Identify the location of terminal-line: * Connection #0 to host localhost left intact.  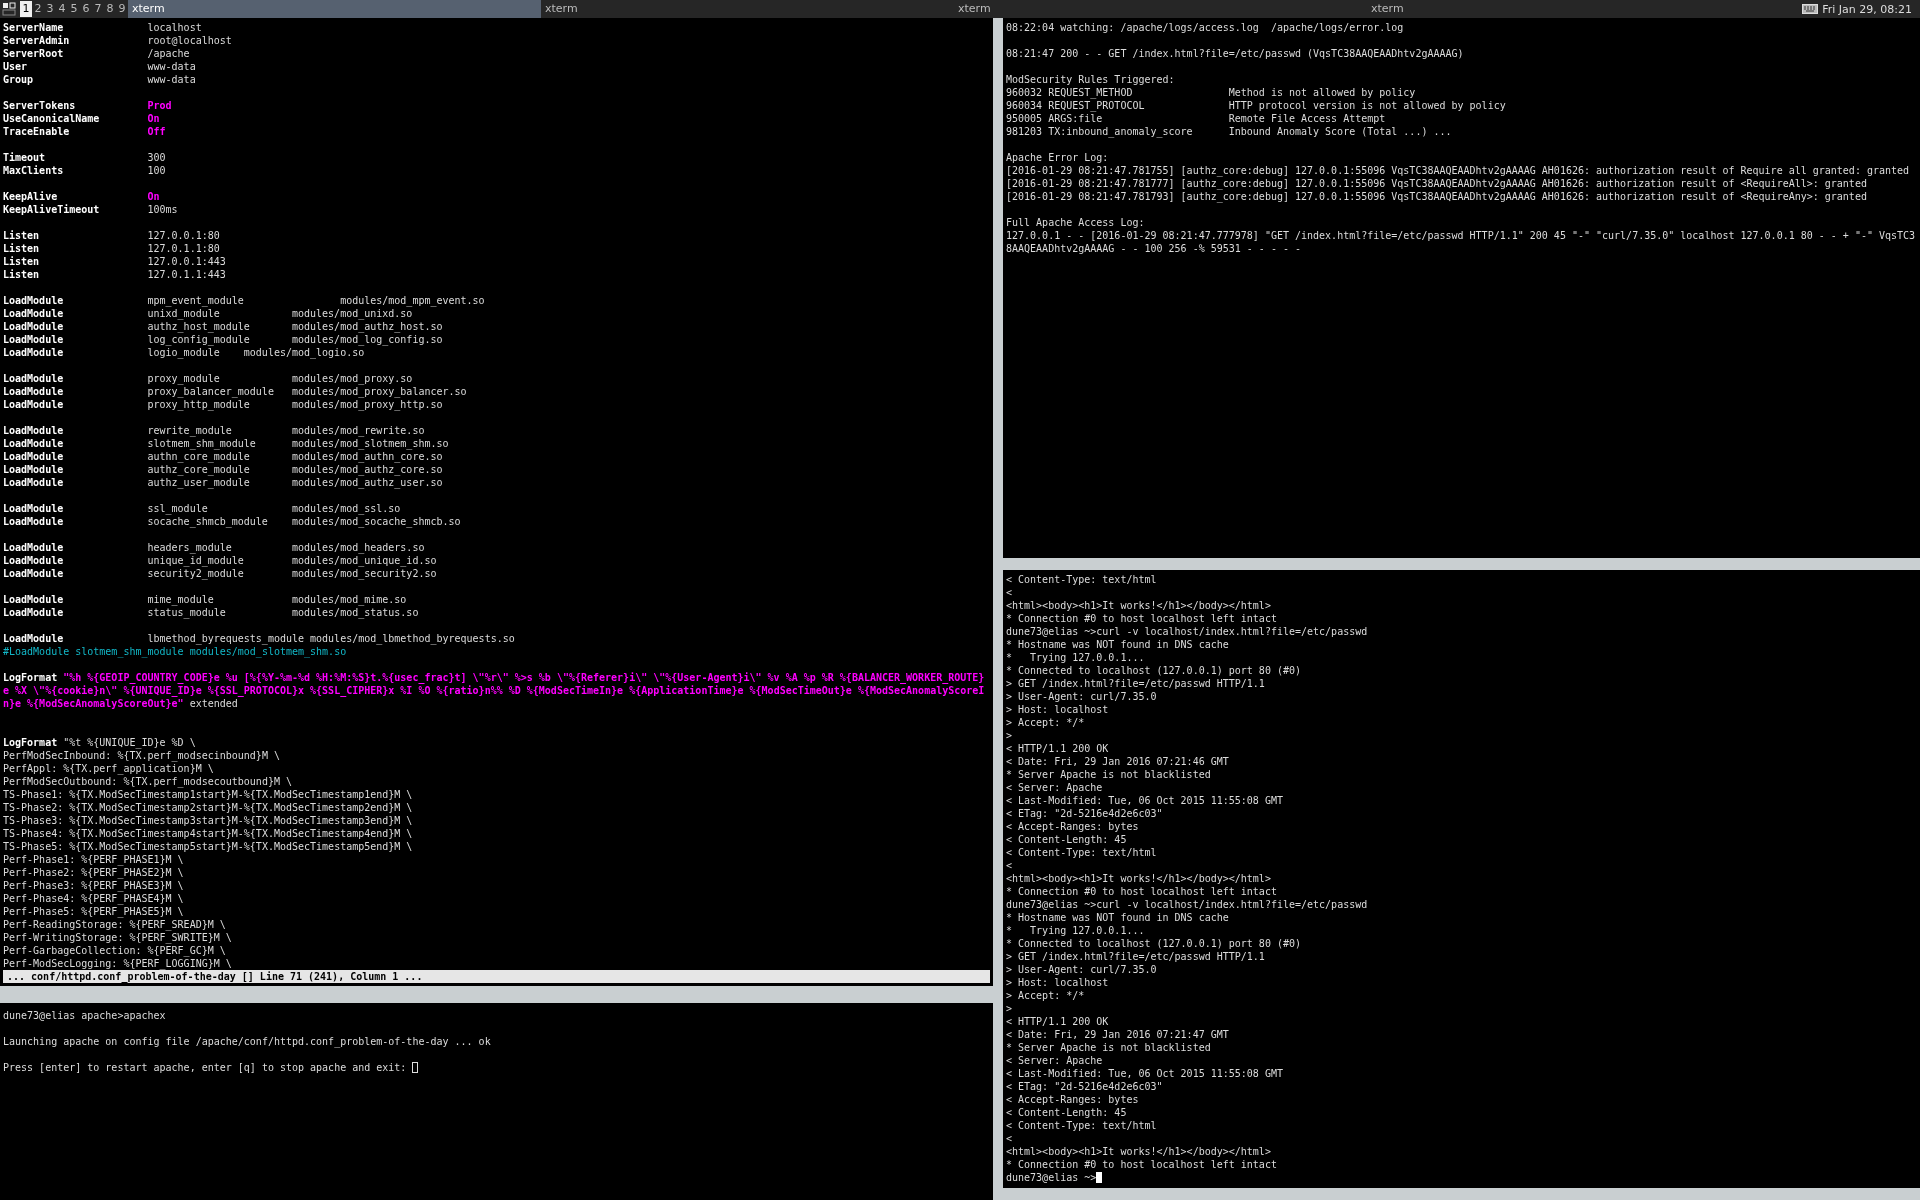
(1141, 618).